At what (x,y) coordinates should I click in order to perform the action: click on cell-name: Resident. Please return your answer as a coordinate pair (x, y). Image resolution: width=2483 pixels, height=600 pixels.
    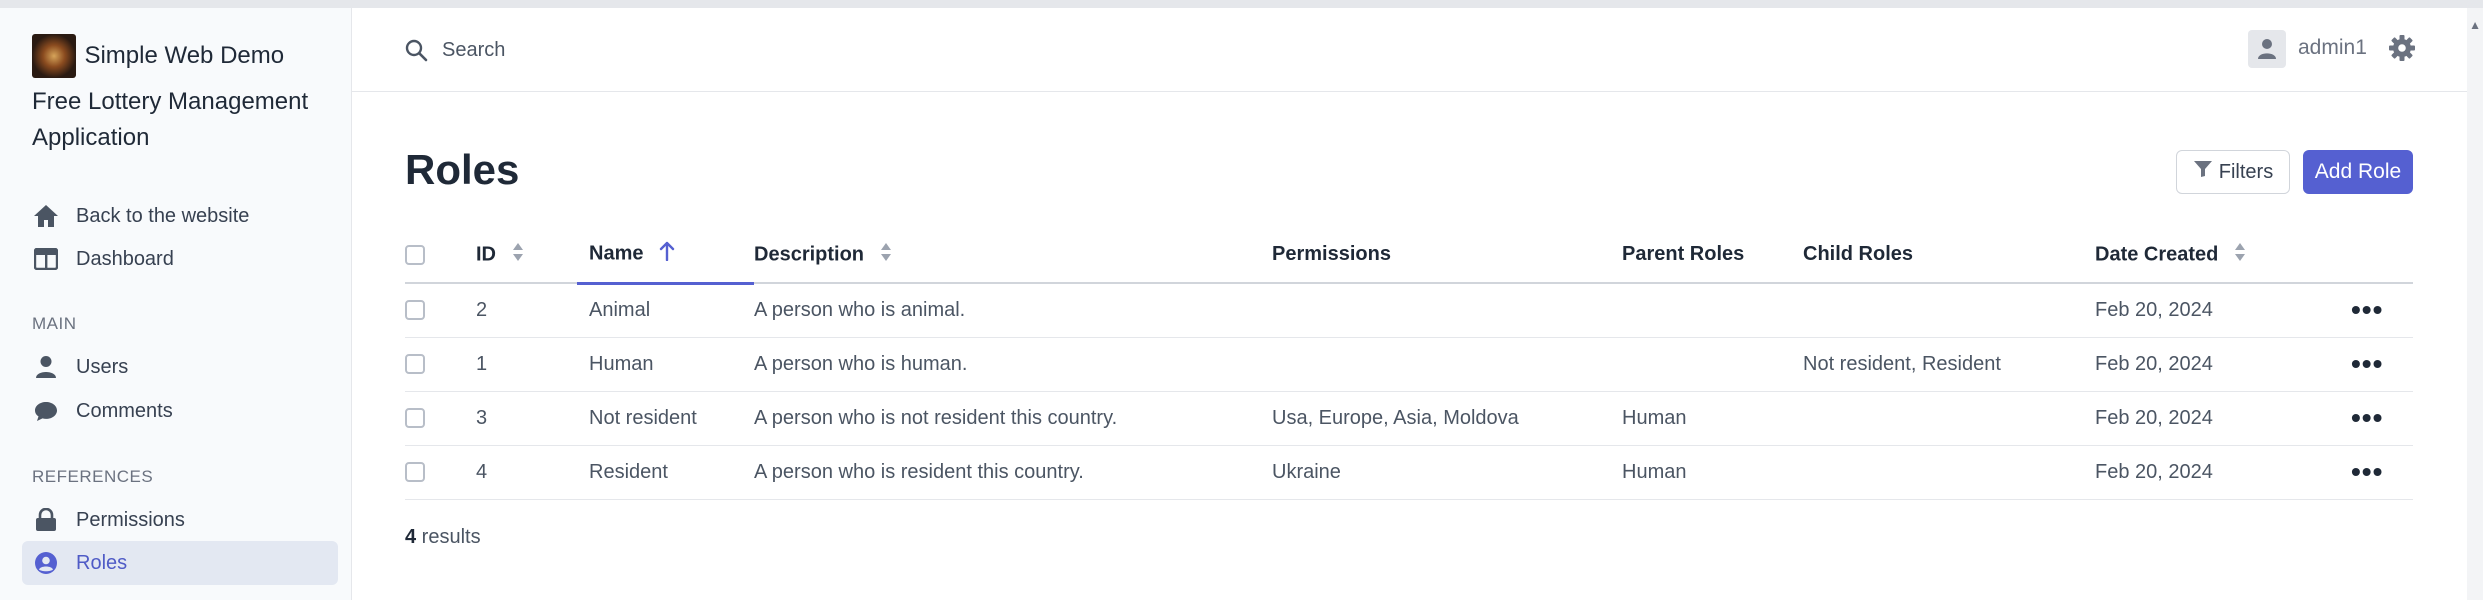
    Looking at the image, I should click on (665, 472).